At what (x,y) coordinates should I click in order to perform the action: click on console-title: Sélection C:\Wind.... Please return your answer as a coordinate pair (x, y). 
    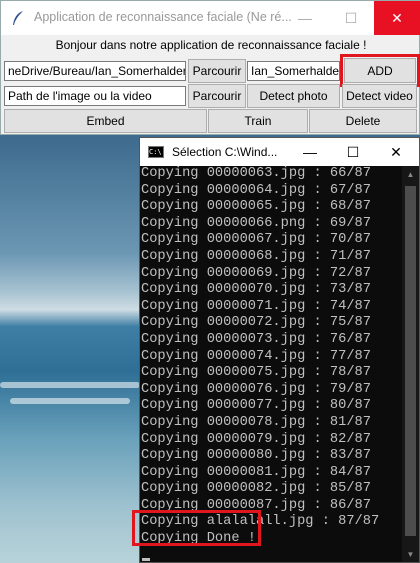
    Looking at the image, I should click on (225, 152).